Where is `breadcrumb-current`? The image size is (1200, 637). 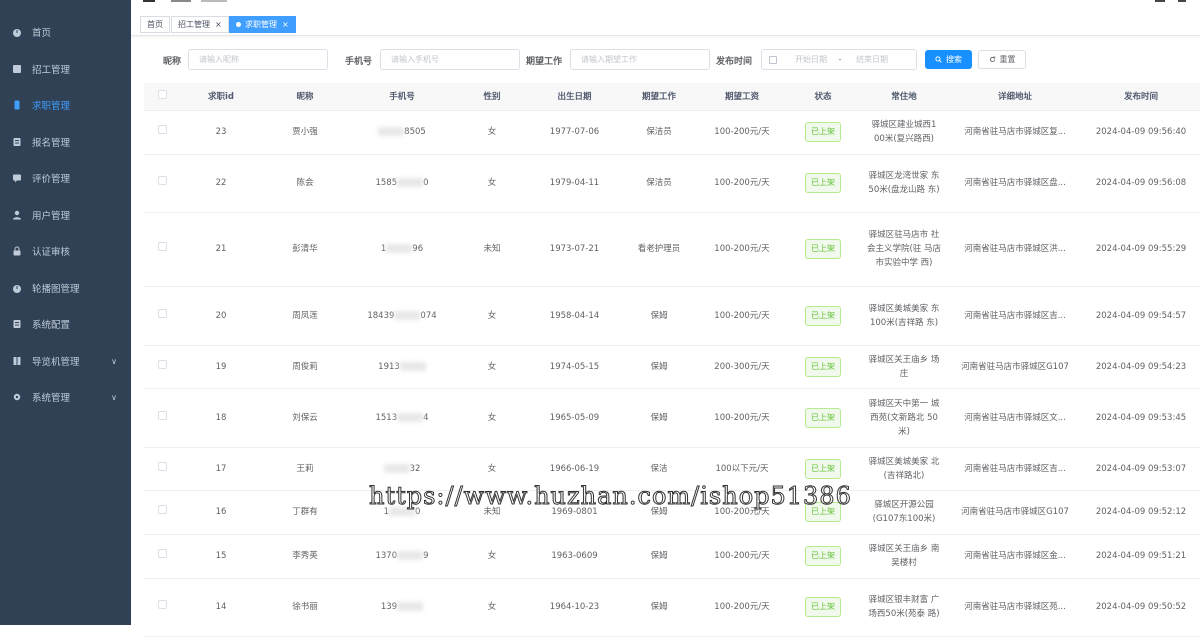 breadcrumb-current is located at coordinates (214, 1).